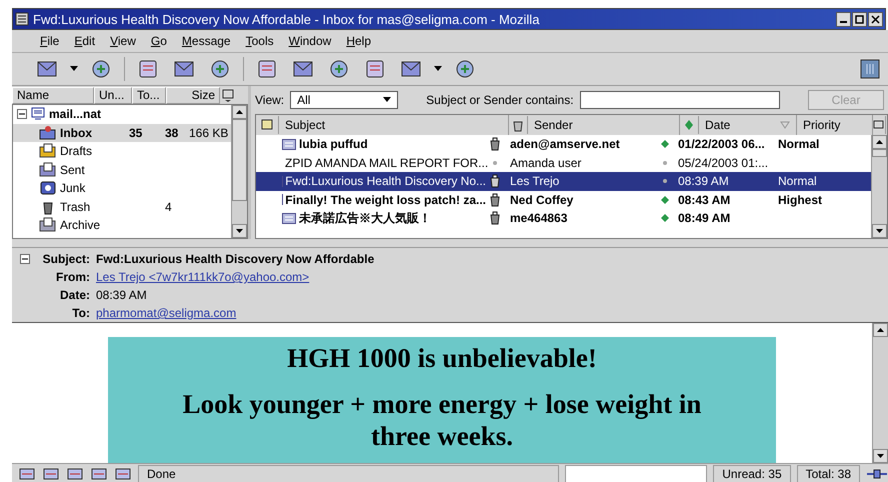  Describe the element at coordinates (48, 132) in the screenshot. I see `inbox-folder-icon` at that location.